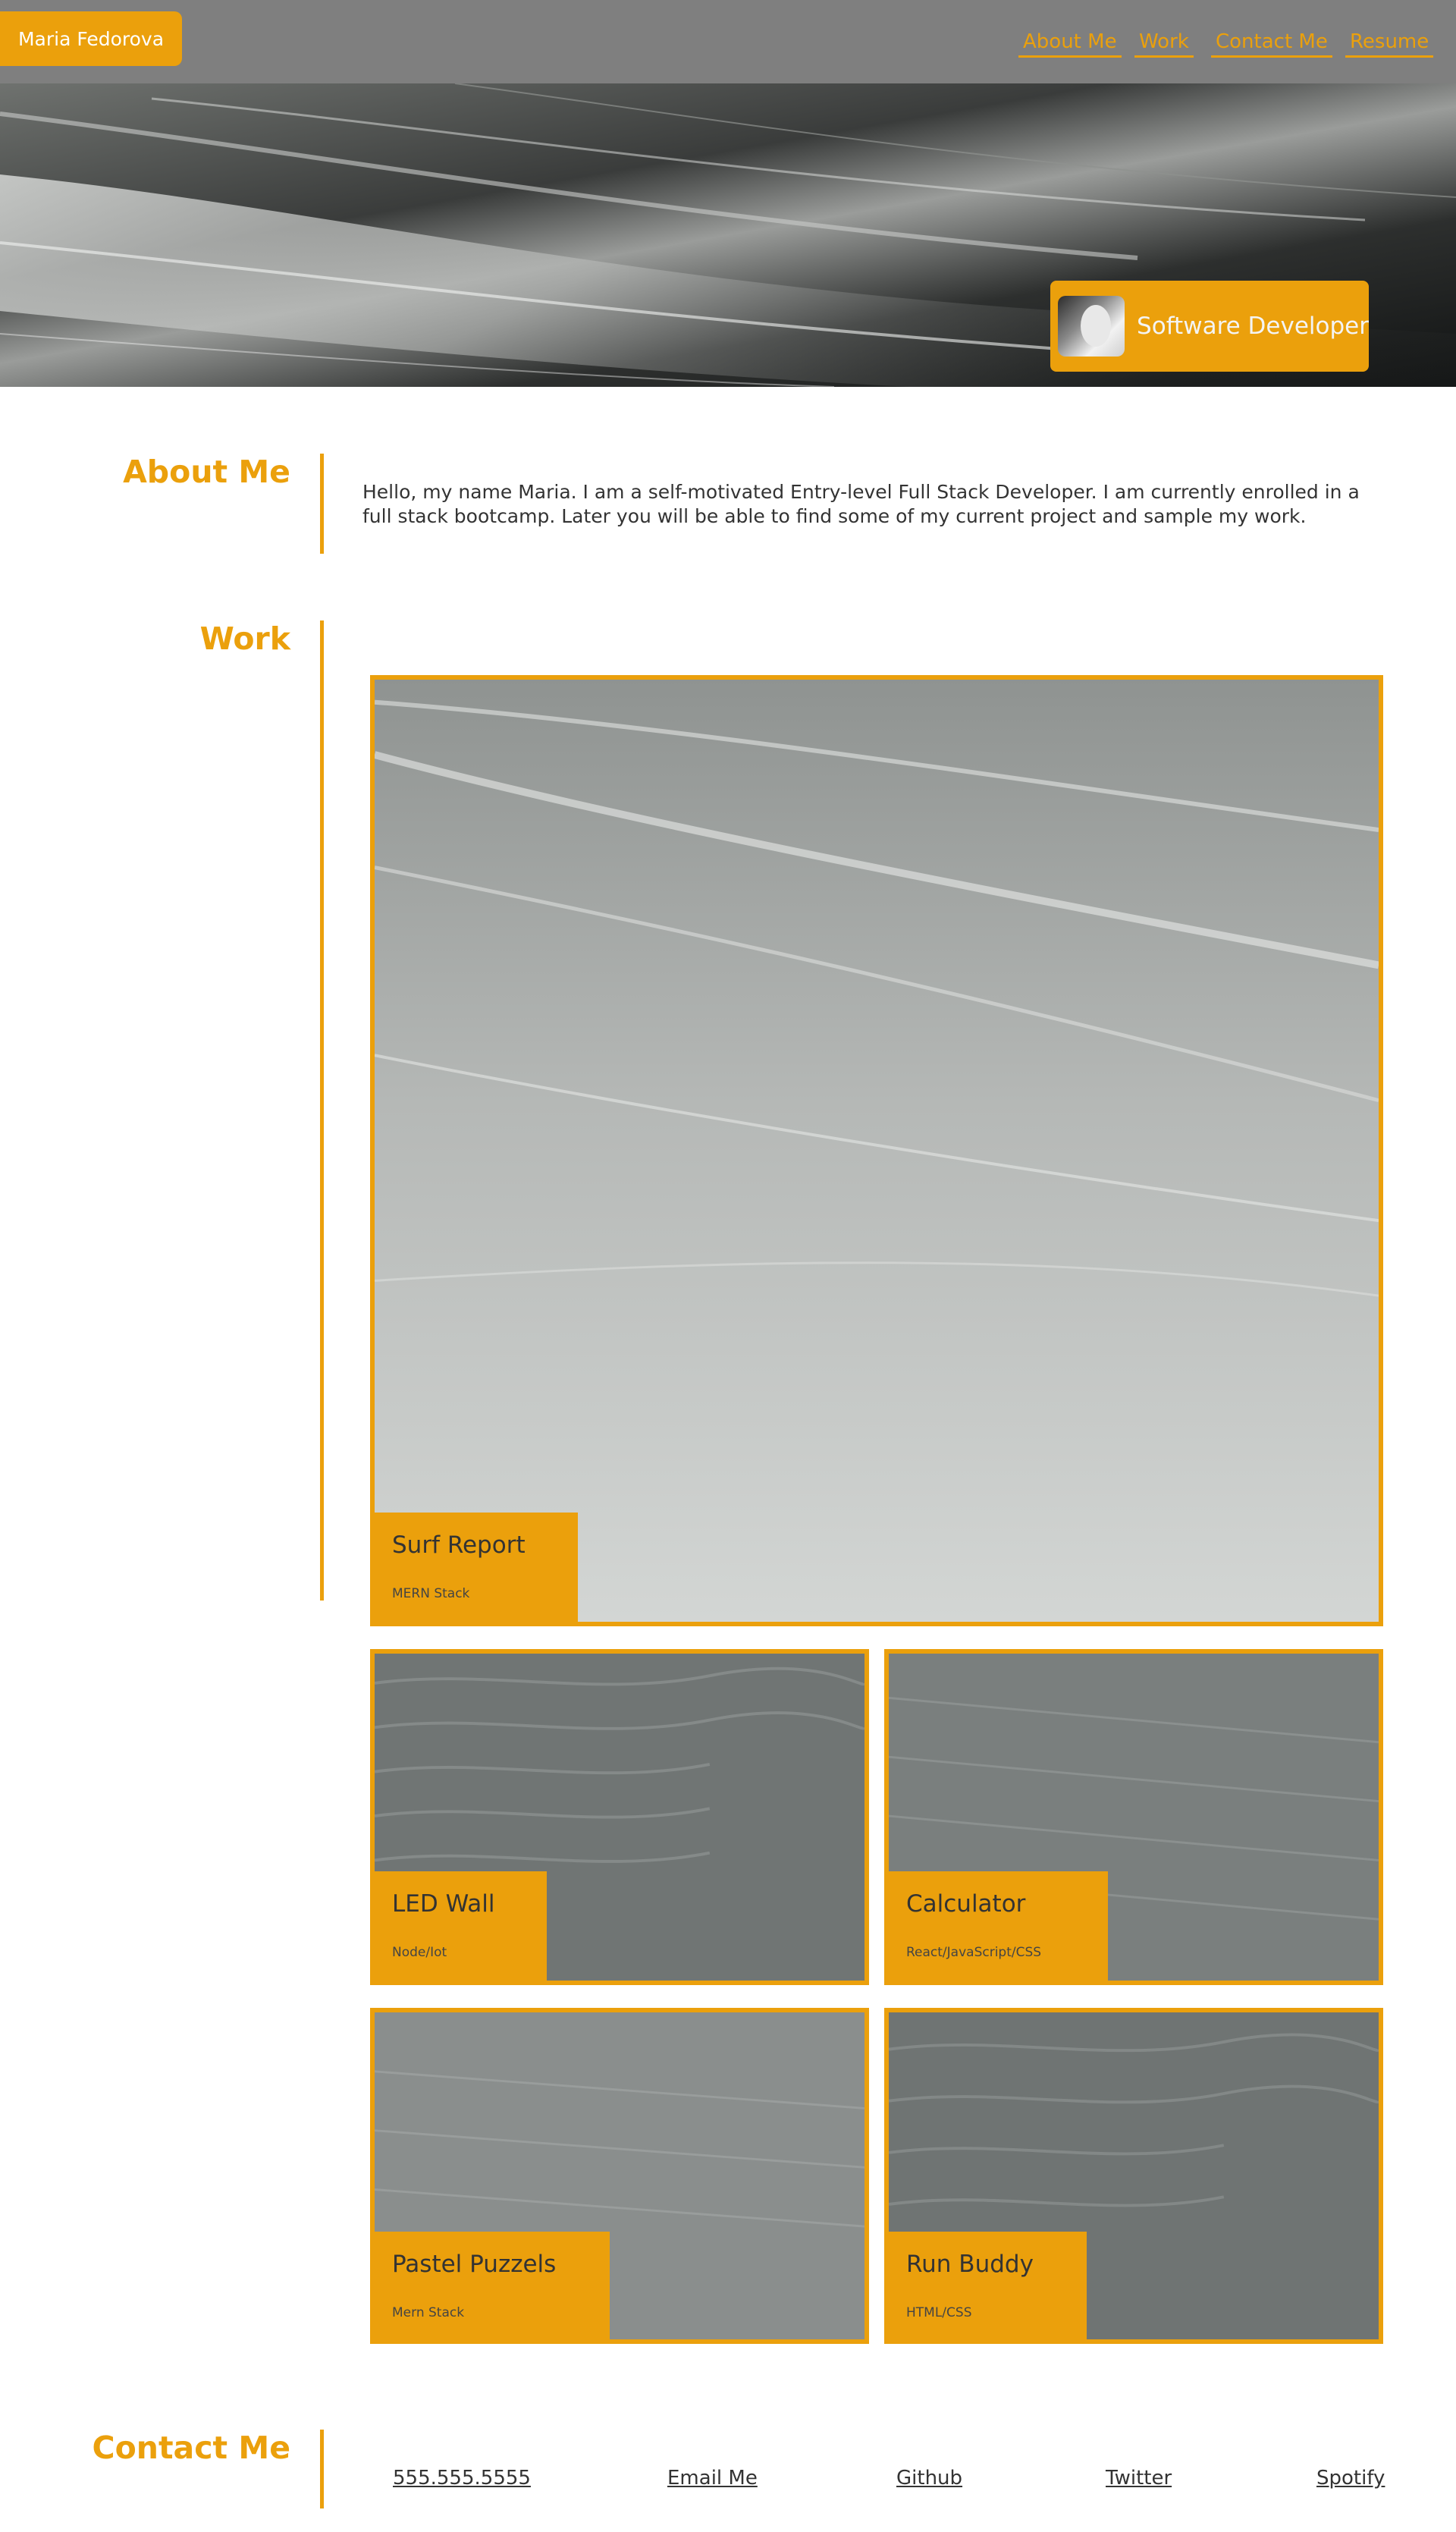 The image size is (1456, 2532). Describe the element at coordinates (419, 1953) in the screenshot. I see `project-stack: Node/Iot` at that location.